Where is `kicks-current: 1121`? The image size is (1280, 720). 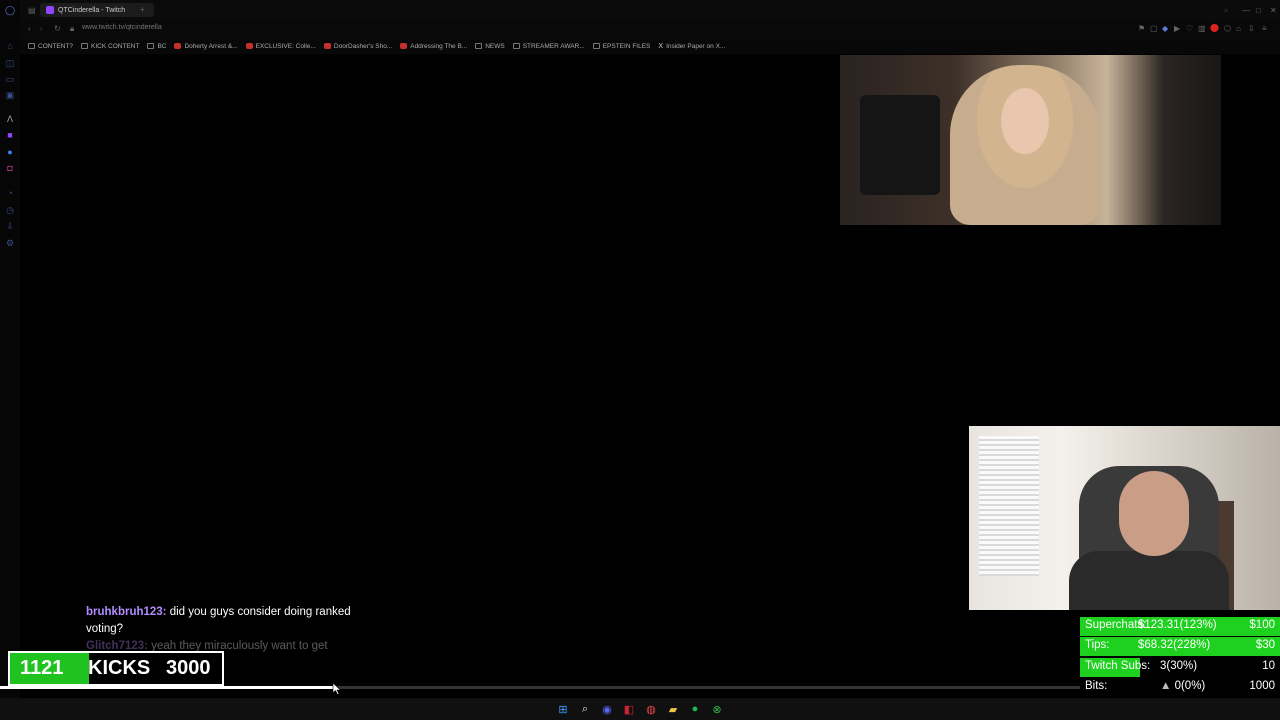
kicks-current: 1121 is located at coordinates (42, 668).